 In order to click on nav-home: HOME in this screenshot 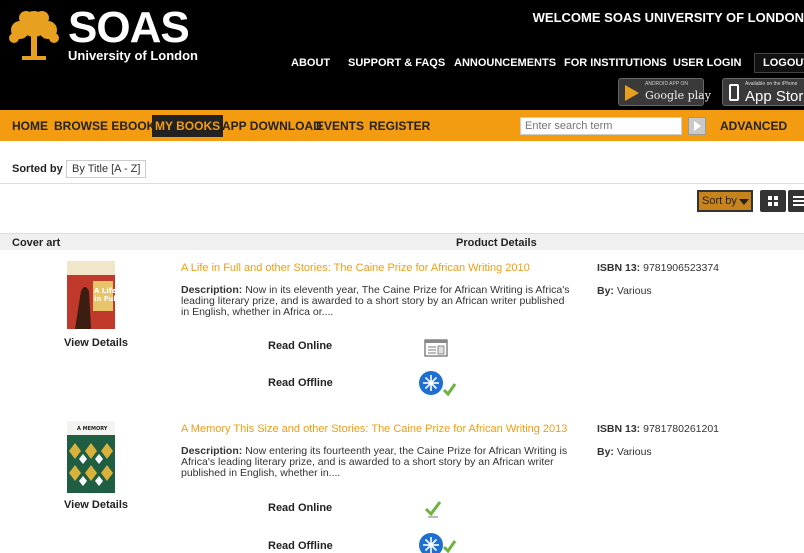, I will do `click(30, 126)`.